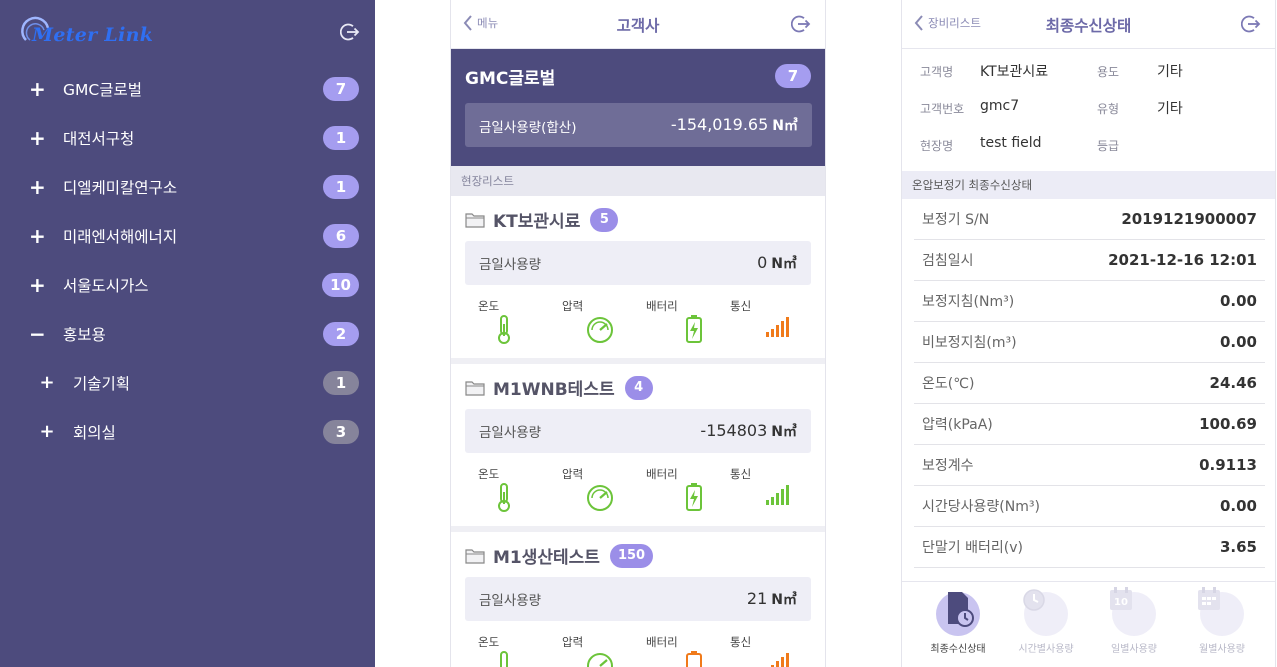  I want to click on count-badge: 150, so click(631, 555).